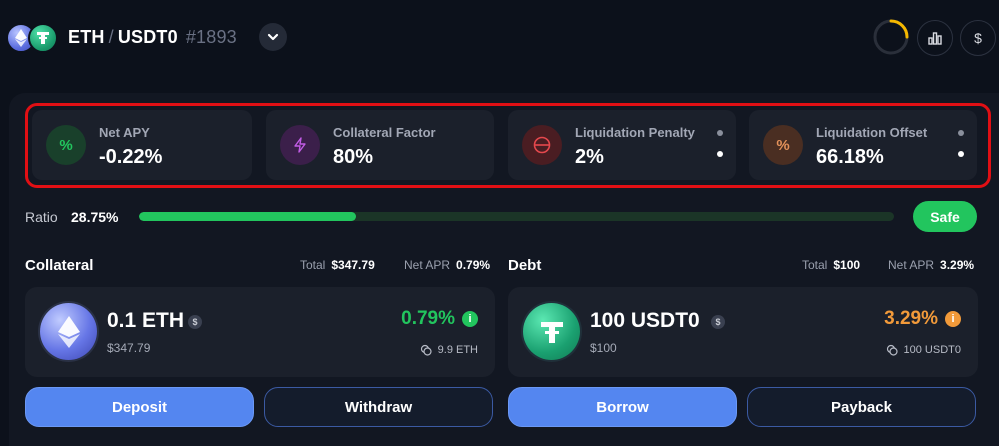 The image size is (999, 446). What do you see at coordinates (300, 145) in the screenshot?
I see `lightning-icon` at bounding box center [300, 145].